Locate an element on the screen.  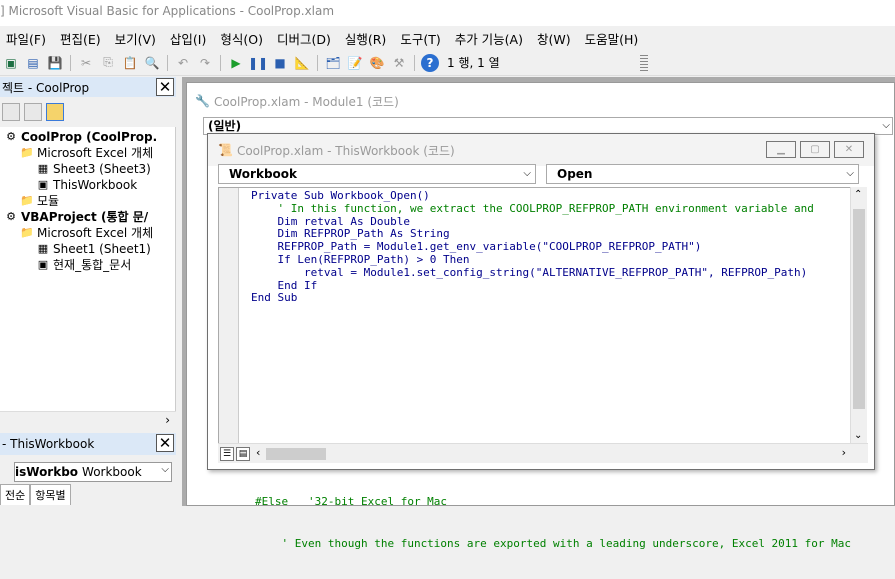
tree-node-label: ThisWorkbook is located at coordinates (95, 185).